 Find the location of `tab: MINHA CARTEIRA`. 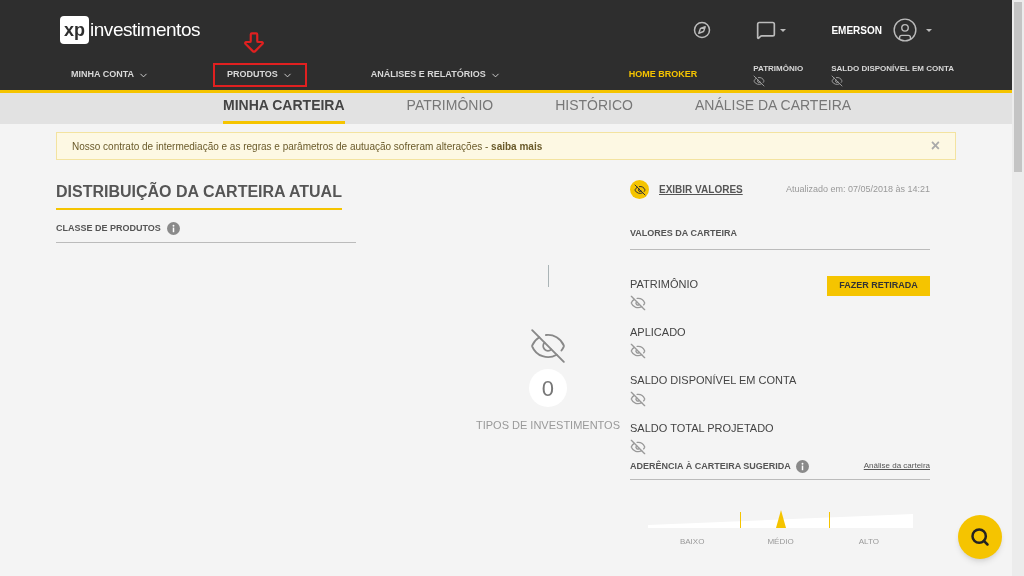

tab: MINHA CARTEIRA is located at coordinates (284, 109).